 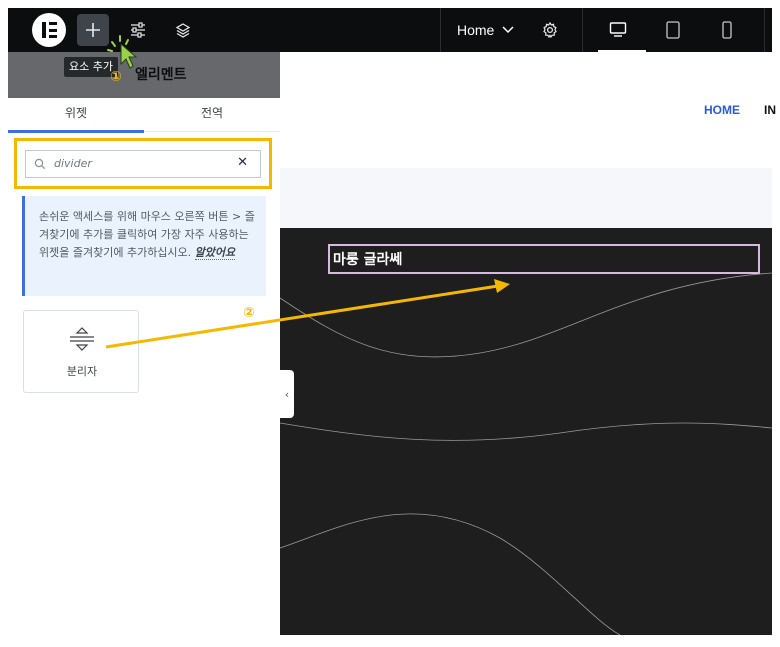 I want to click on step-2-marker: ②, so click(x=249, y=313).